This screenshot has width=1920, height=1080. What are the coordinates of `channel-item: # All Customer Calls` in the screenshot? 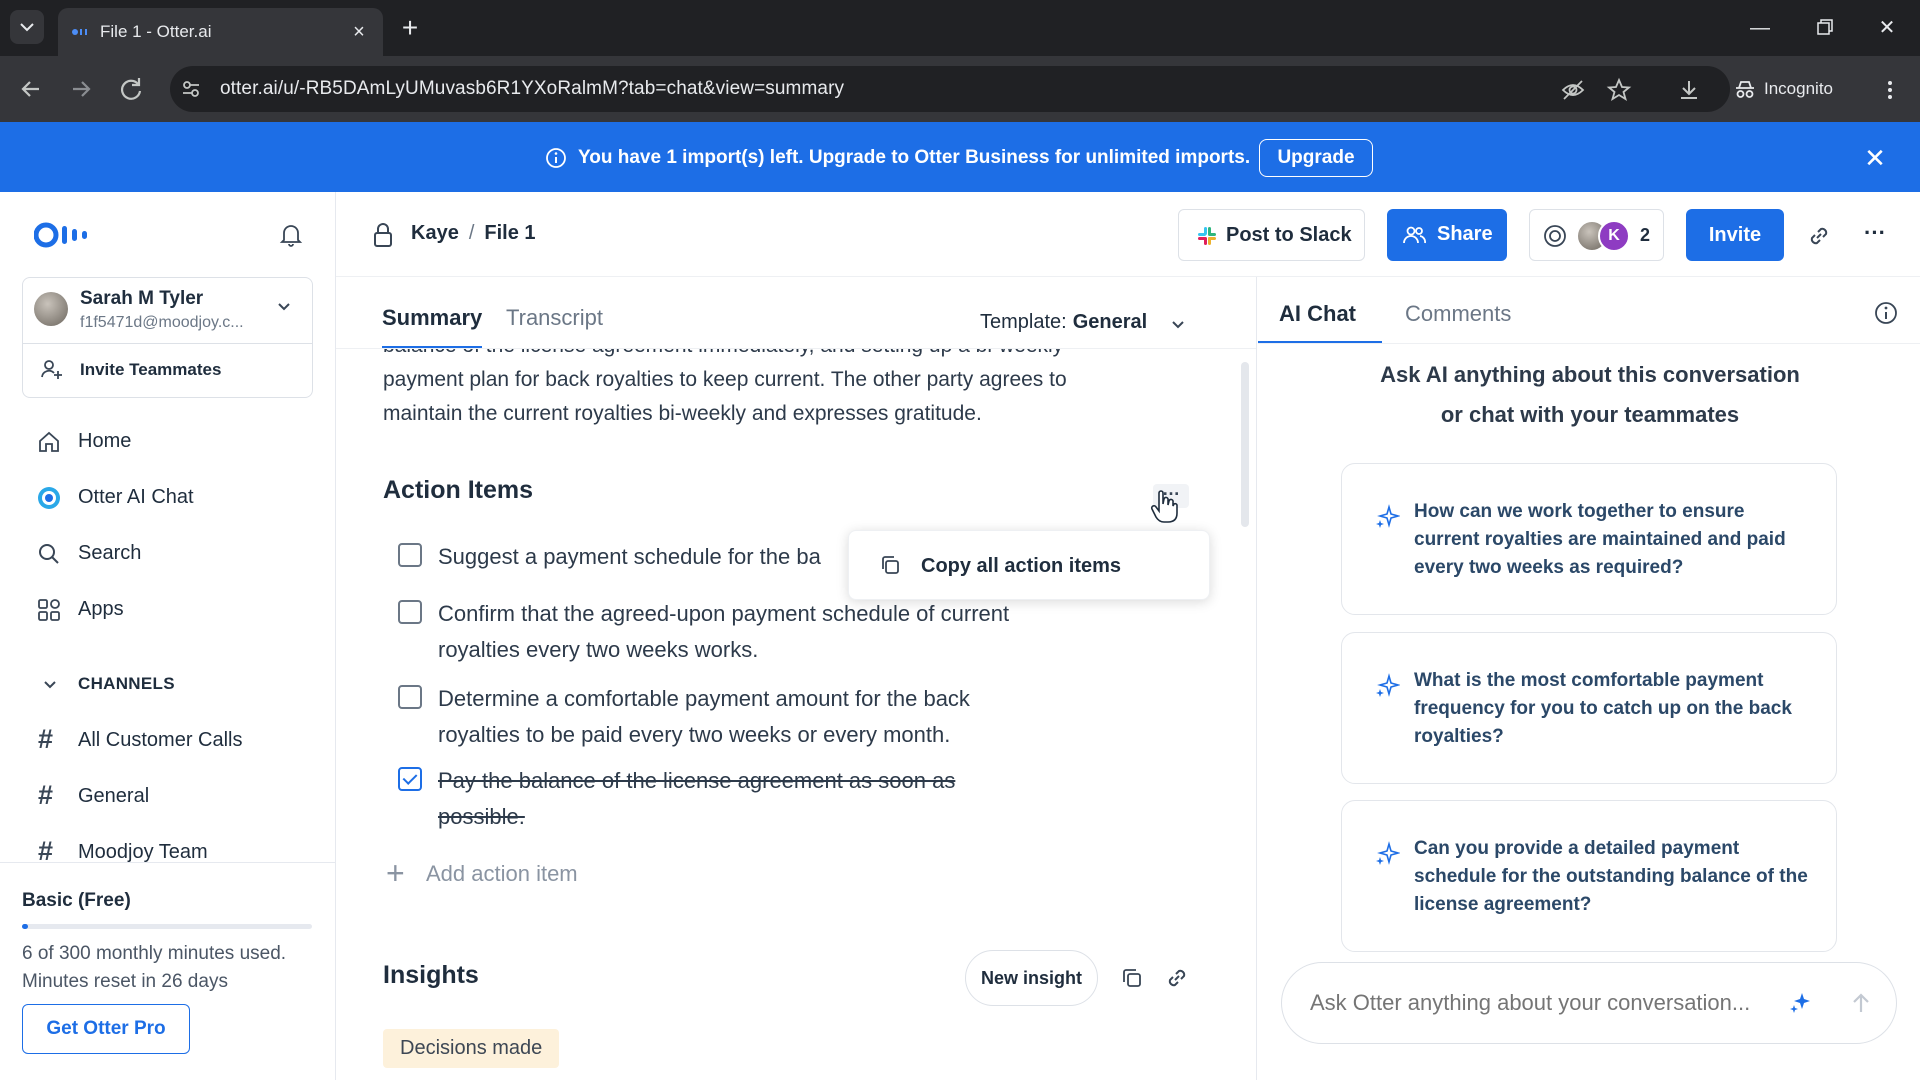 It's located at (178, 740).